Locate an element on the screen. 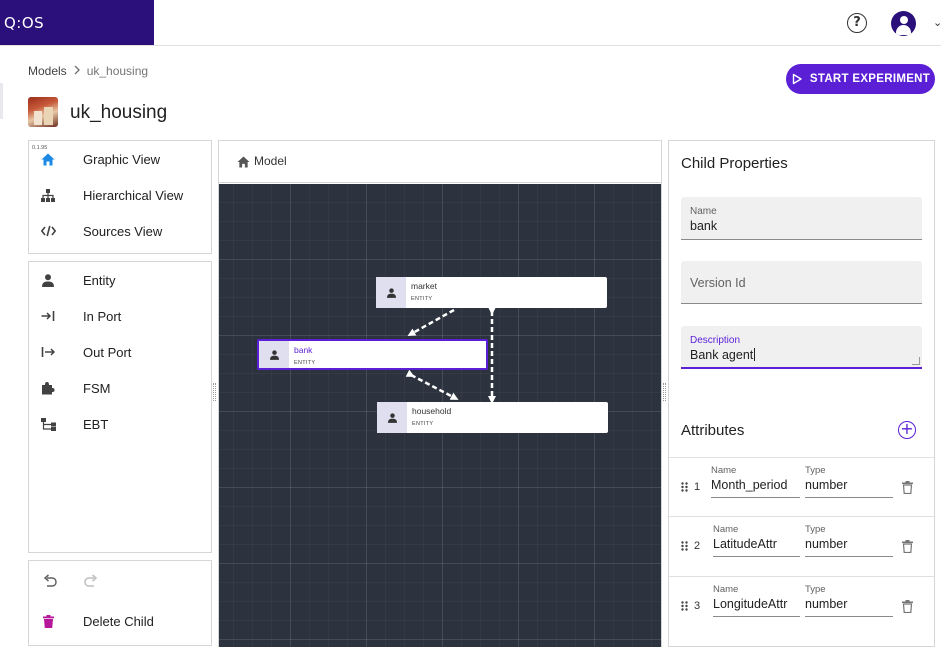 This screenshot has width=941, height=647. view-graphic: Graphic View is located at coordinates (120, 159).